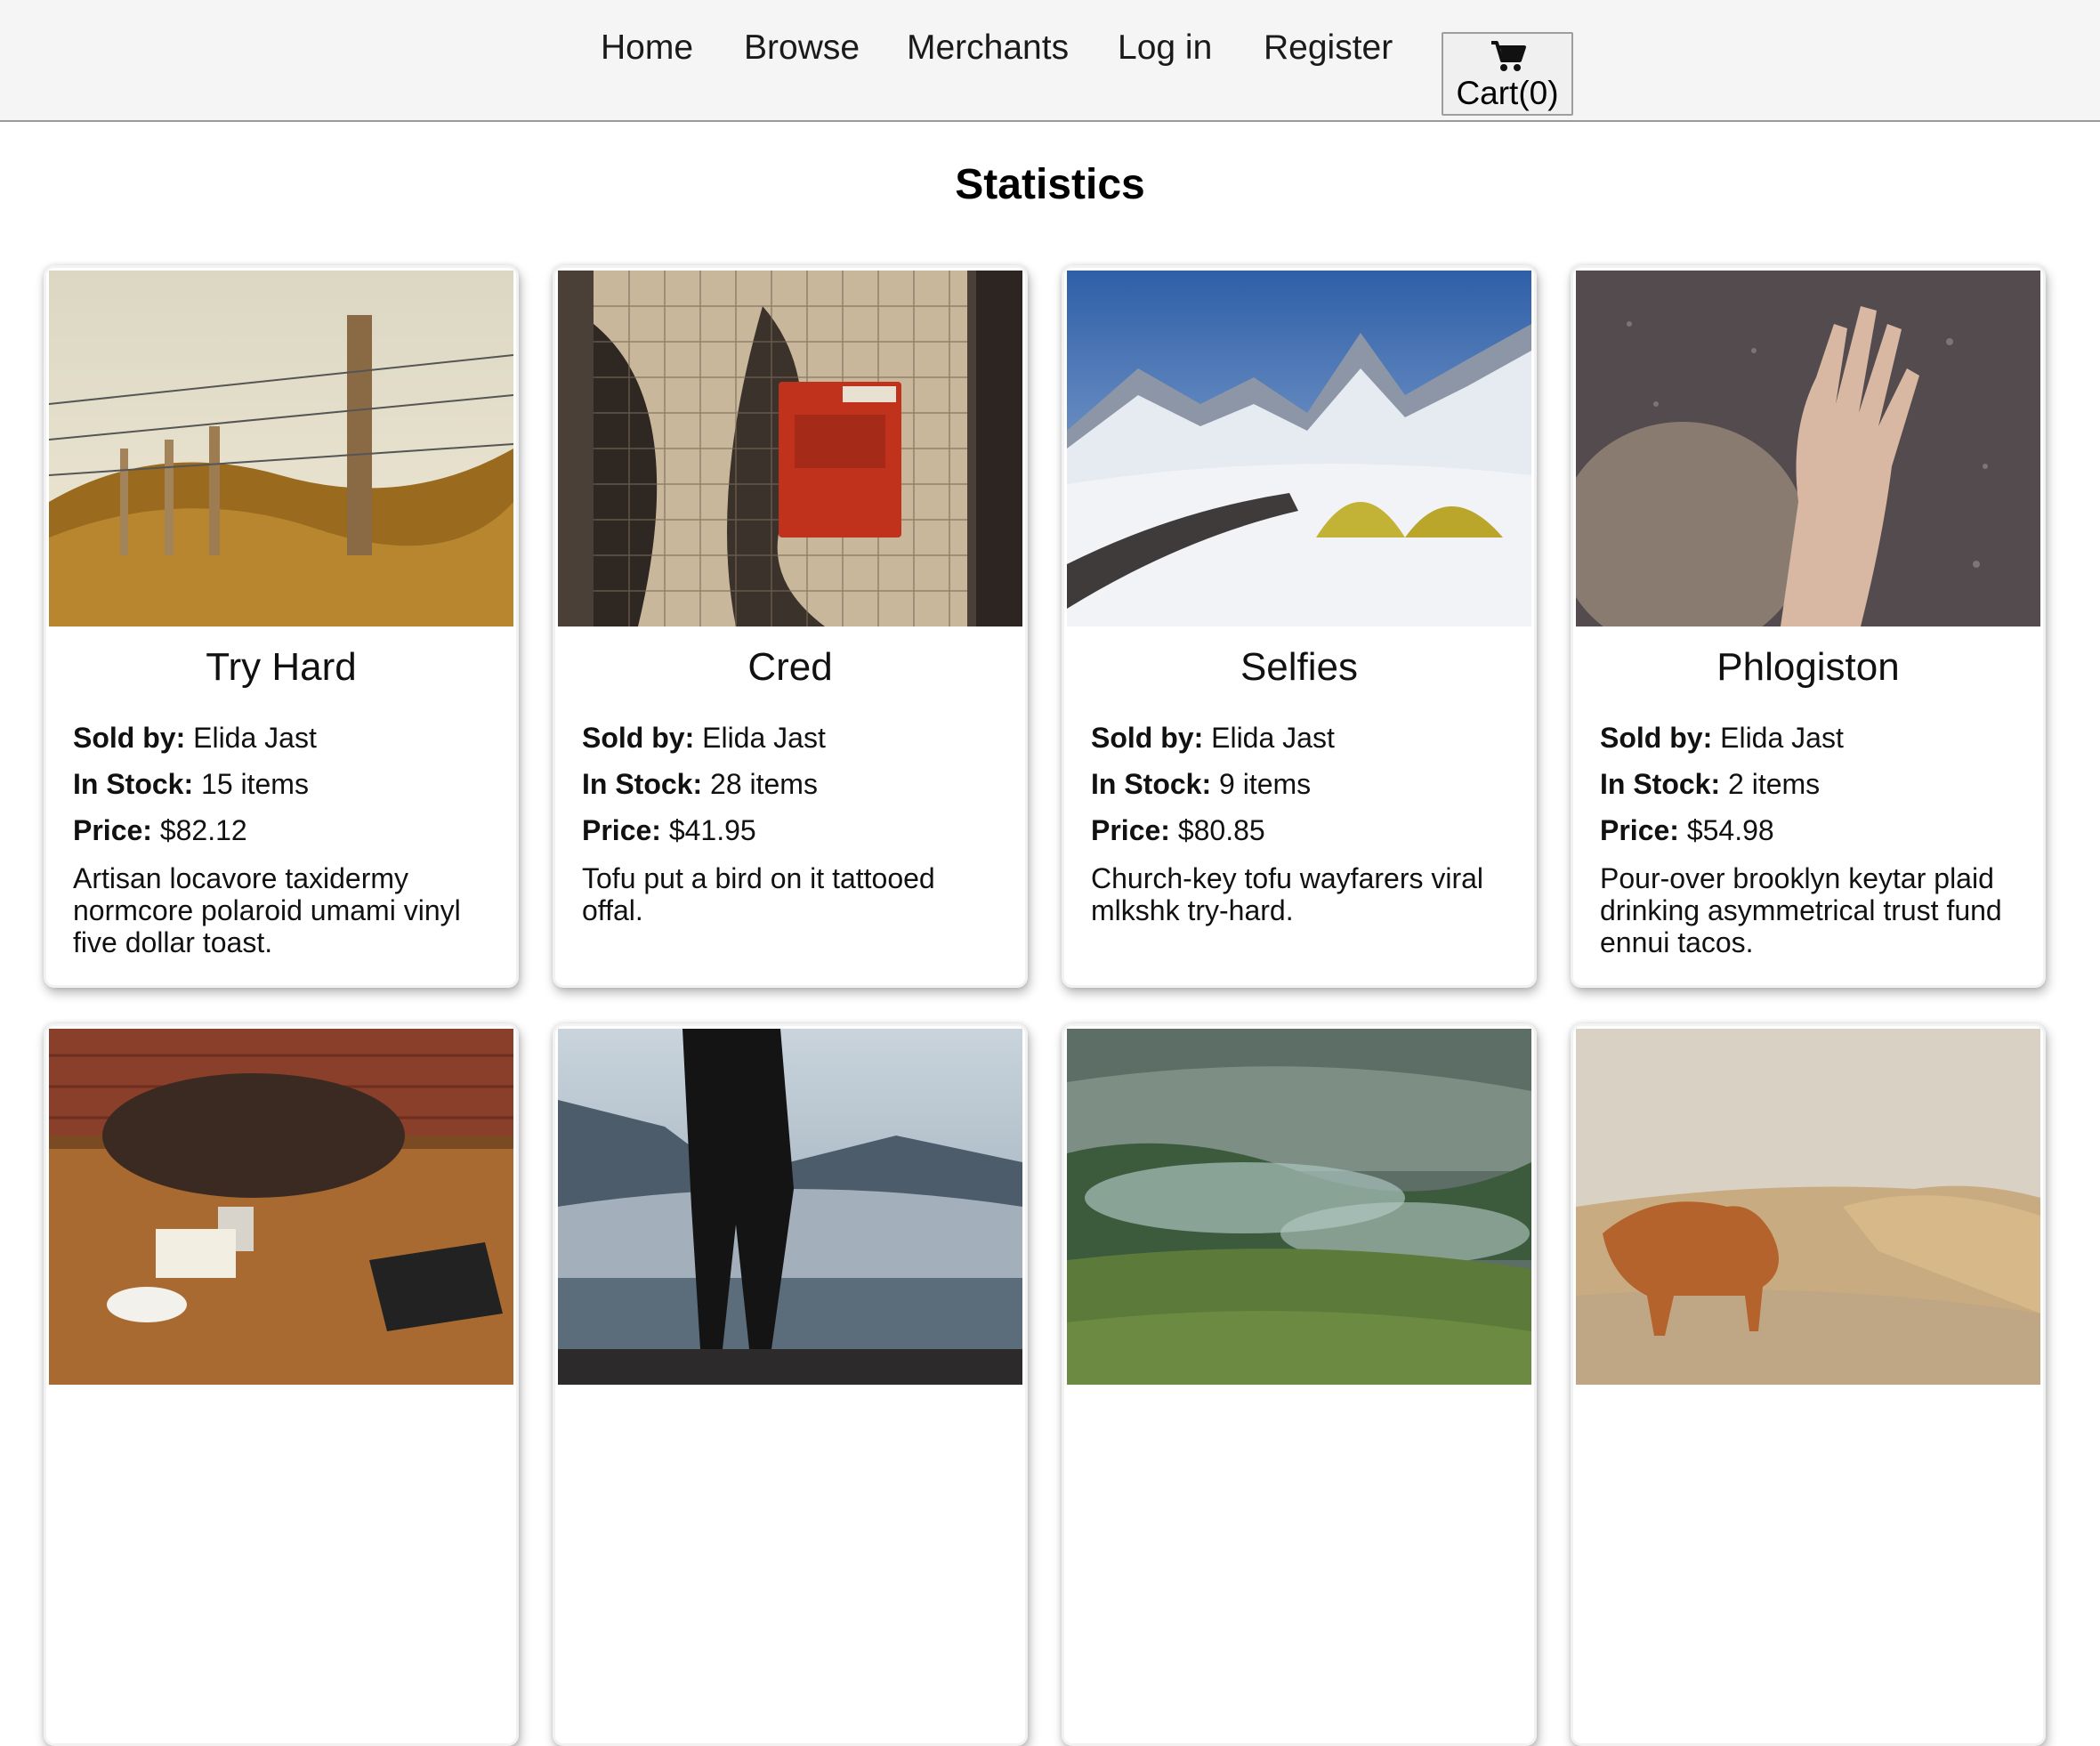 The image size is (2100, 1746). Describe the element at coordinates (1299, 667) in the screenshot. I see `product-name: Selfies` at that location.